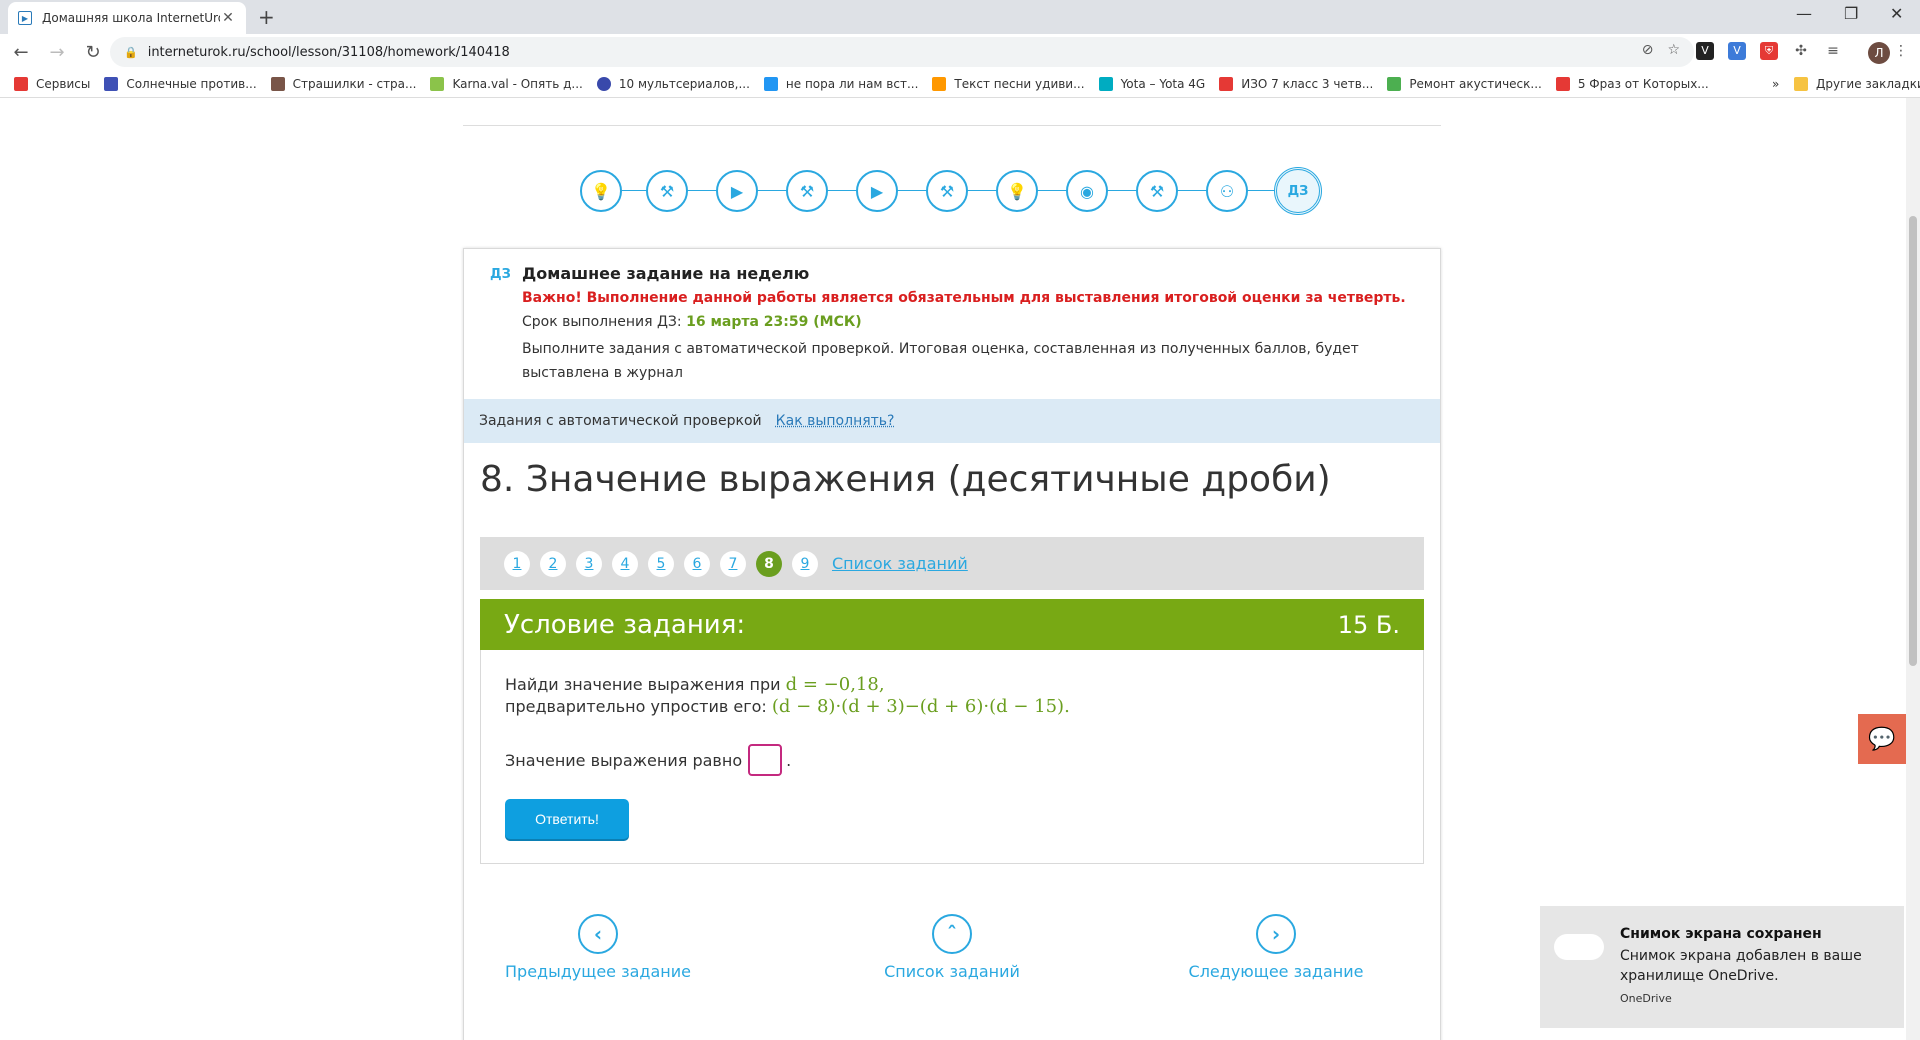 The width and height of the screenshot is (1920, 1040). Describe the element at coordinates (1896, 13) in the screenshot. I see `close-window-icon: ✕` at that location.